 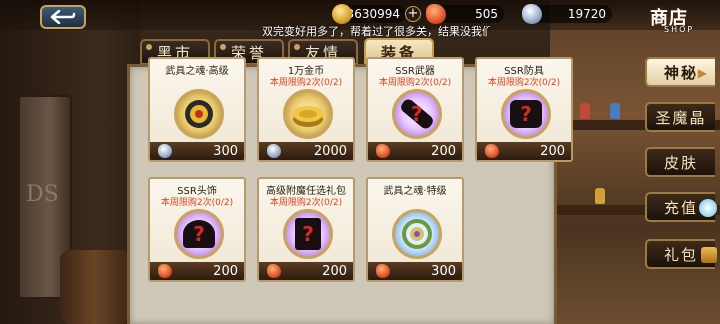 What do you see at coordinates (526, 114) in the screenshot?
I see `mystery-armor-icon: ?` at bounding box center [526, 114].